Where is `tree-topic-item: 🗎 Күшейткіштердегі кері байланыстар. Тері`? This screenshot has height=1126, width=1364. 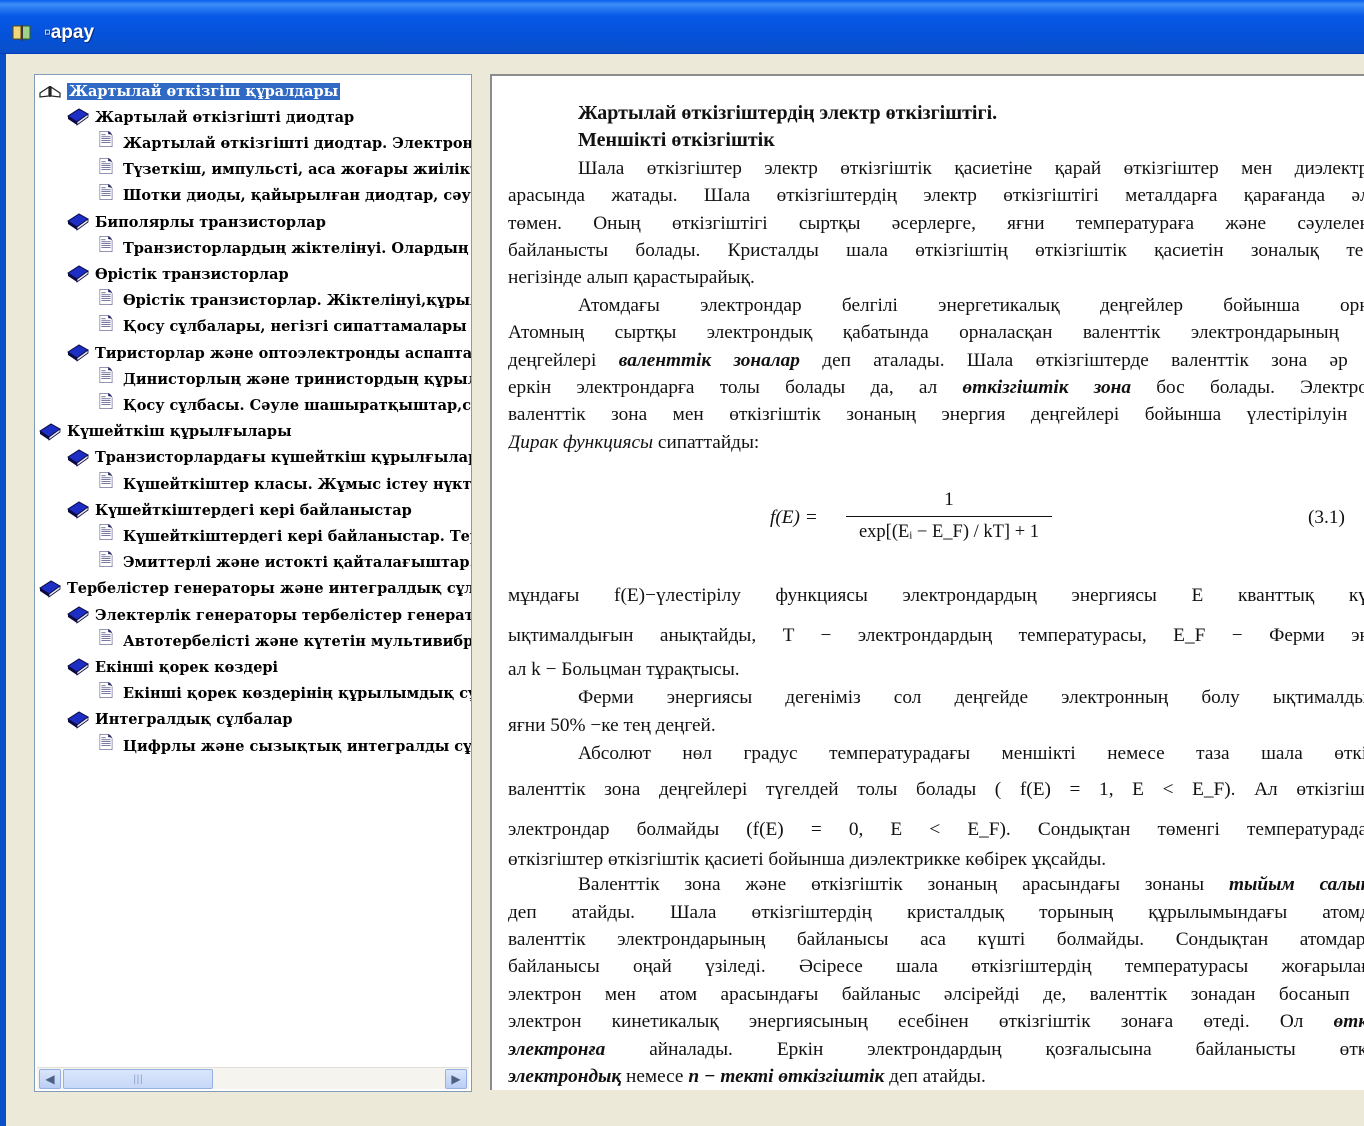
tree-topic-item: 🗎 Күшейткіштердегі кері байланыстар. Тері is located at coordinates (282, 535).